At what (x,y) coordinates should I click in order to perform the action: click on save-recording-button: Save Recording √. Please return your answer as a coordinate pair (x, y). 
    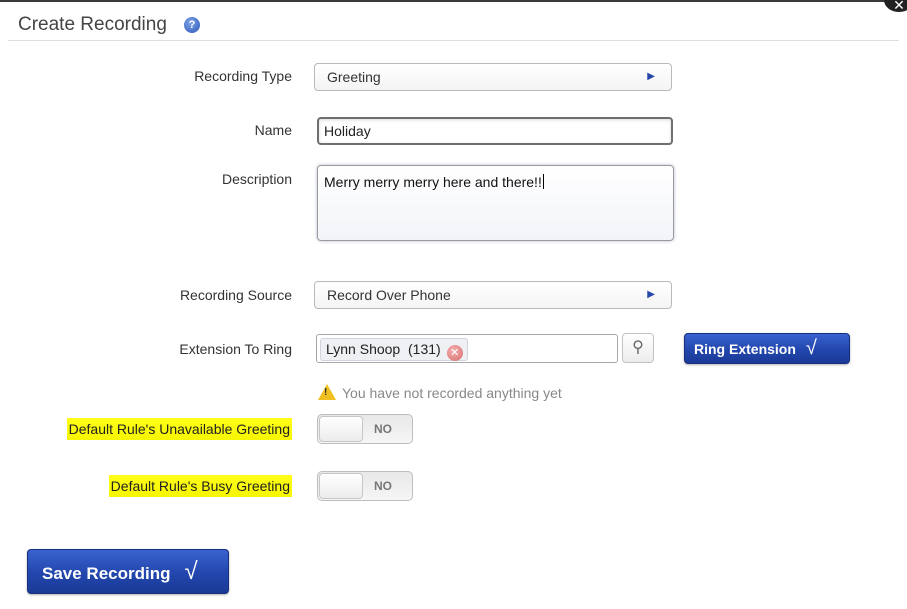
    Looking at the image, I should click on (128, 571).